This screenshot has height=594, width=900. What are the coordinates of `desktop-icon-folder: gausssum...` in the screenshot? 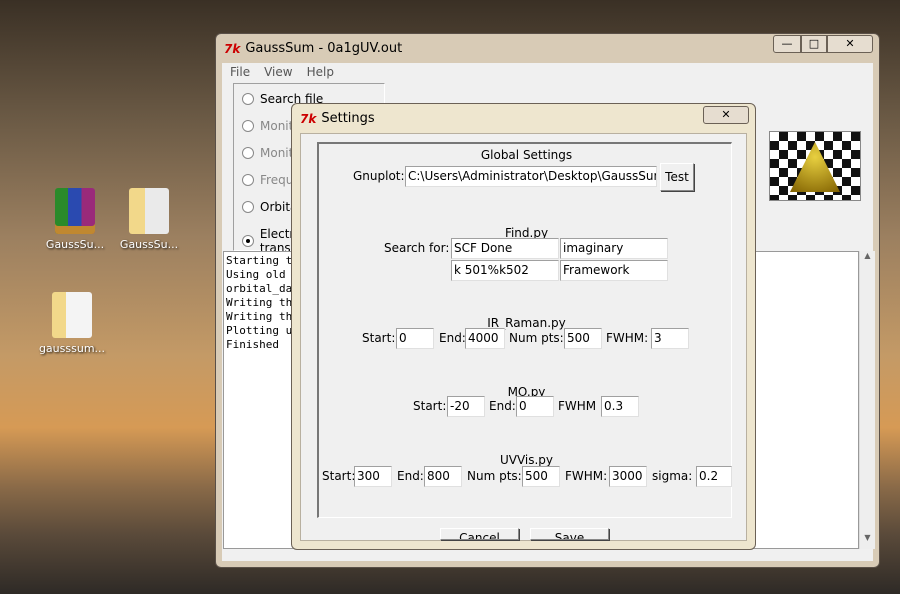 It's located at (72, 323).